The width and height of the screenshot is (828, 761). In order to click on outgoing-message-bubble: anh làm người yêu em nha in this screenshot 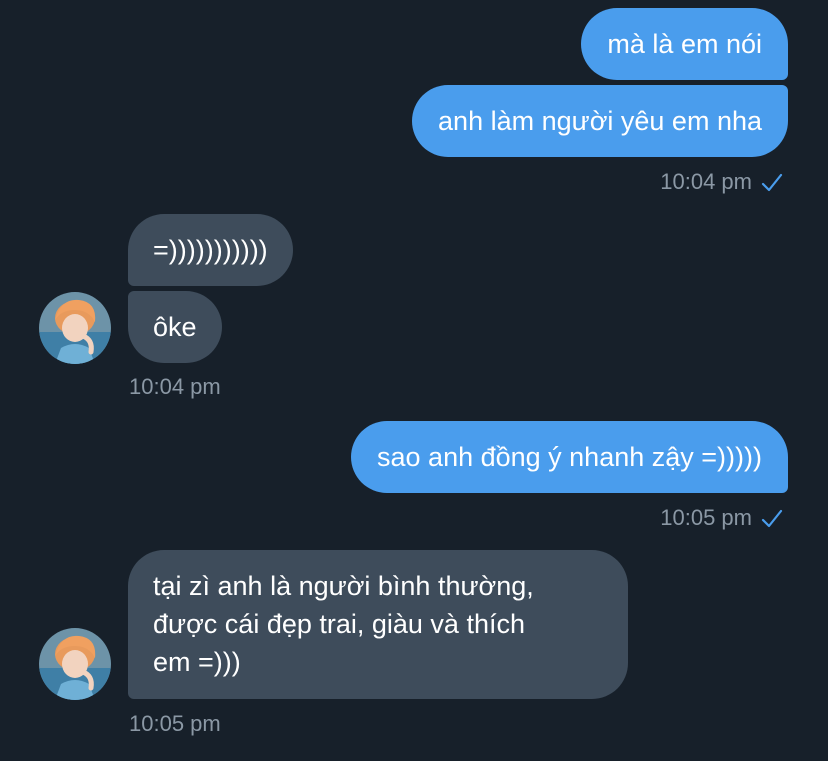, I will do `click(600, 121)`.